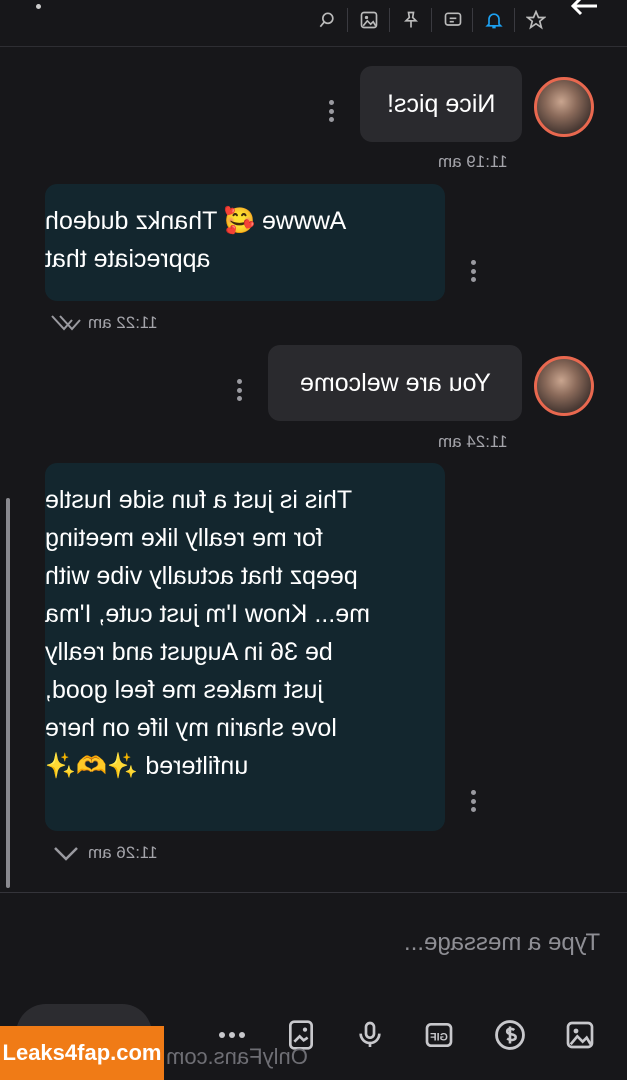 Image resolution: width=627 pixels, height=1080 pixels. I want to click on read-checkmark-icon, so click(66, 323).